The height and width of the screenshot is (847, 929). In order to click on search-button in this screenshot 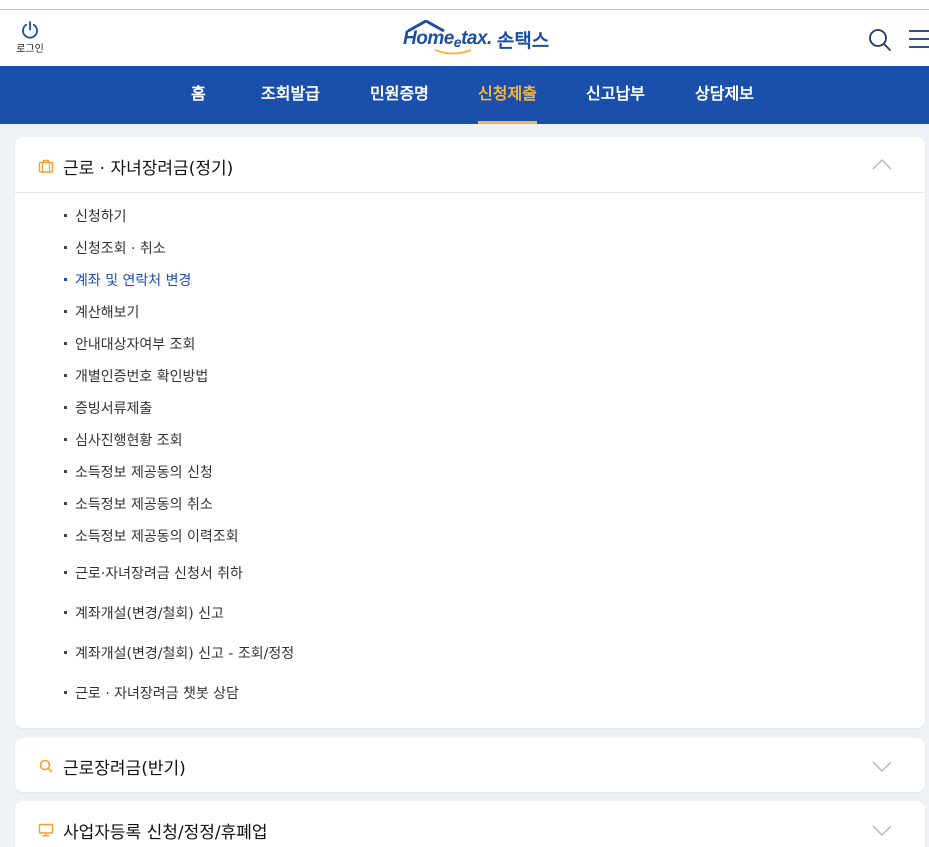, I will do `click(880, 40)`.